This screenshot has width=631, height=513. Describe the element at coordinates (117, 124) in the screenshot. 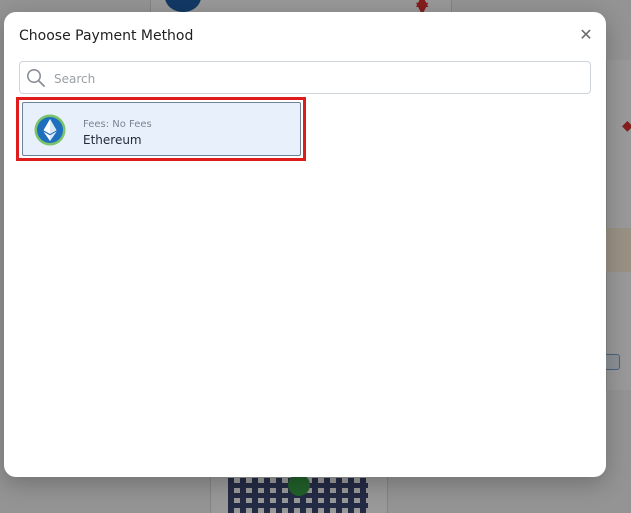

I see `payment-method-fees: Fees: No Fees` at that location.